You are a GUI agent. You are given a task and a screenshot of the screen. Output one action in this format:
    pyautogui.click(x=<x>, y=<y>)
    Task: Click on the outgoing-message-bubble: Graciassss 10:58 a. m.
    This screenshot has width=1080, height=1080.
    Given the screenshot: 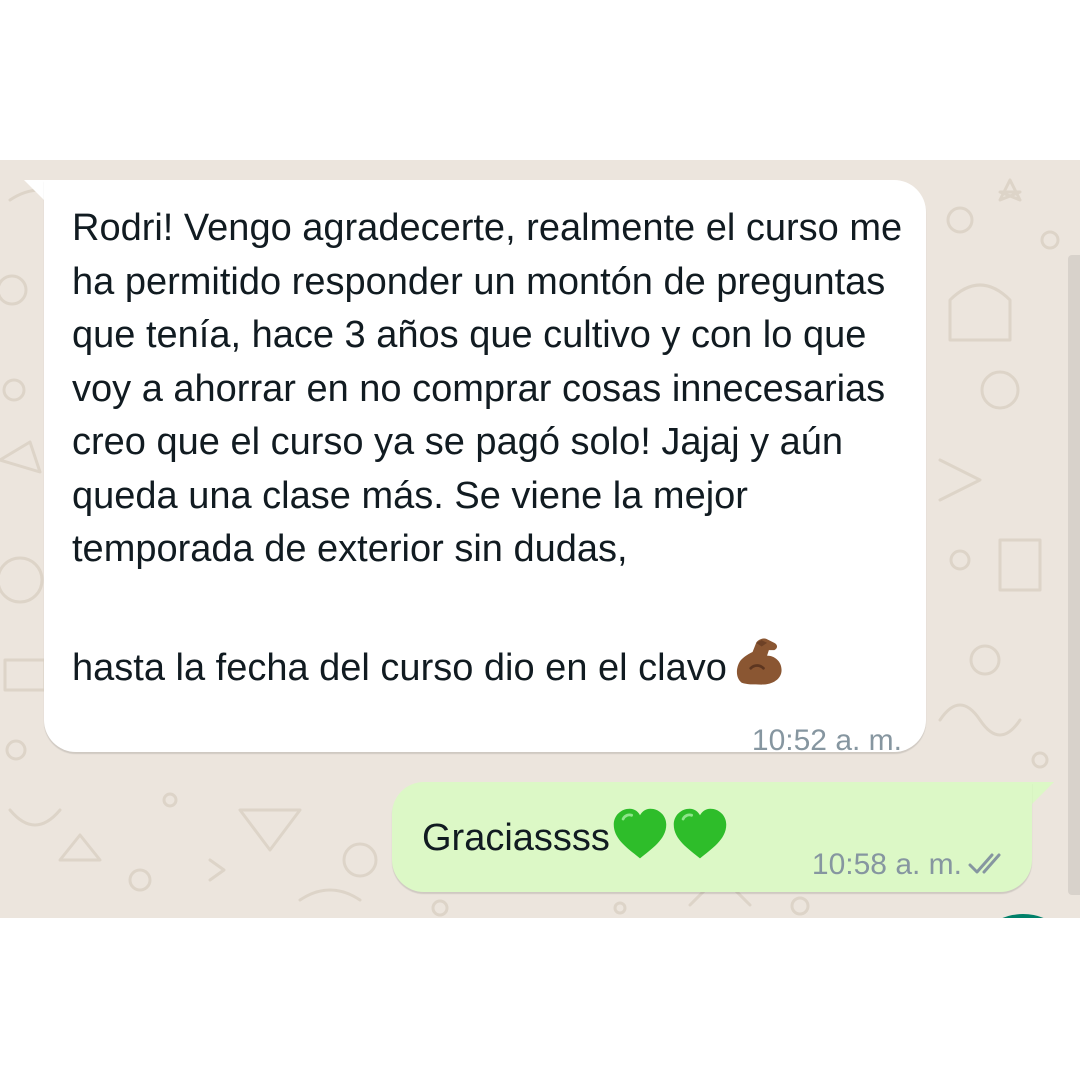 What is the action you would take?
    pyautogui.click(x=712, y=837)
    